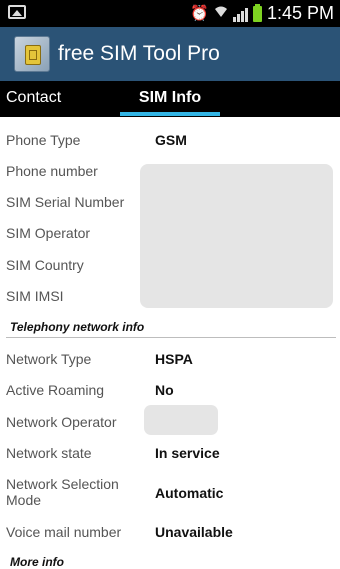 The width and height of the screenshot is (340, 569). I want to click on label-sim-country: SIM Country, so click(45, 265).